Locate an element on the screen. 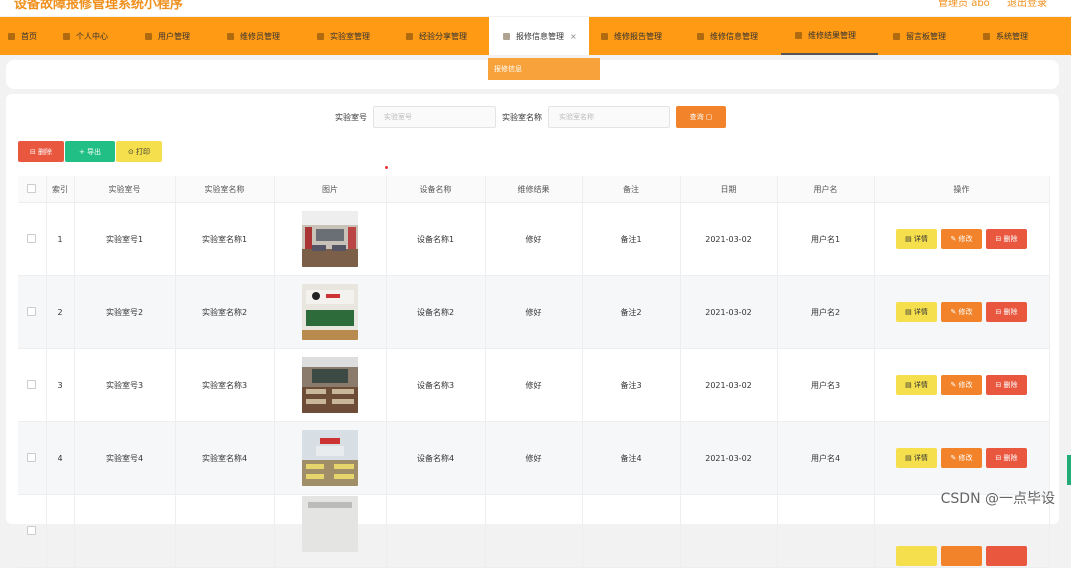  cell-note is located at coordinates (631, 531).